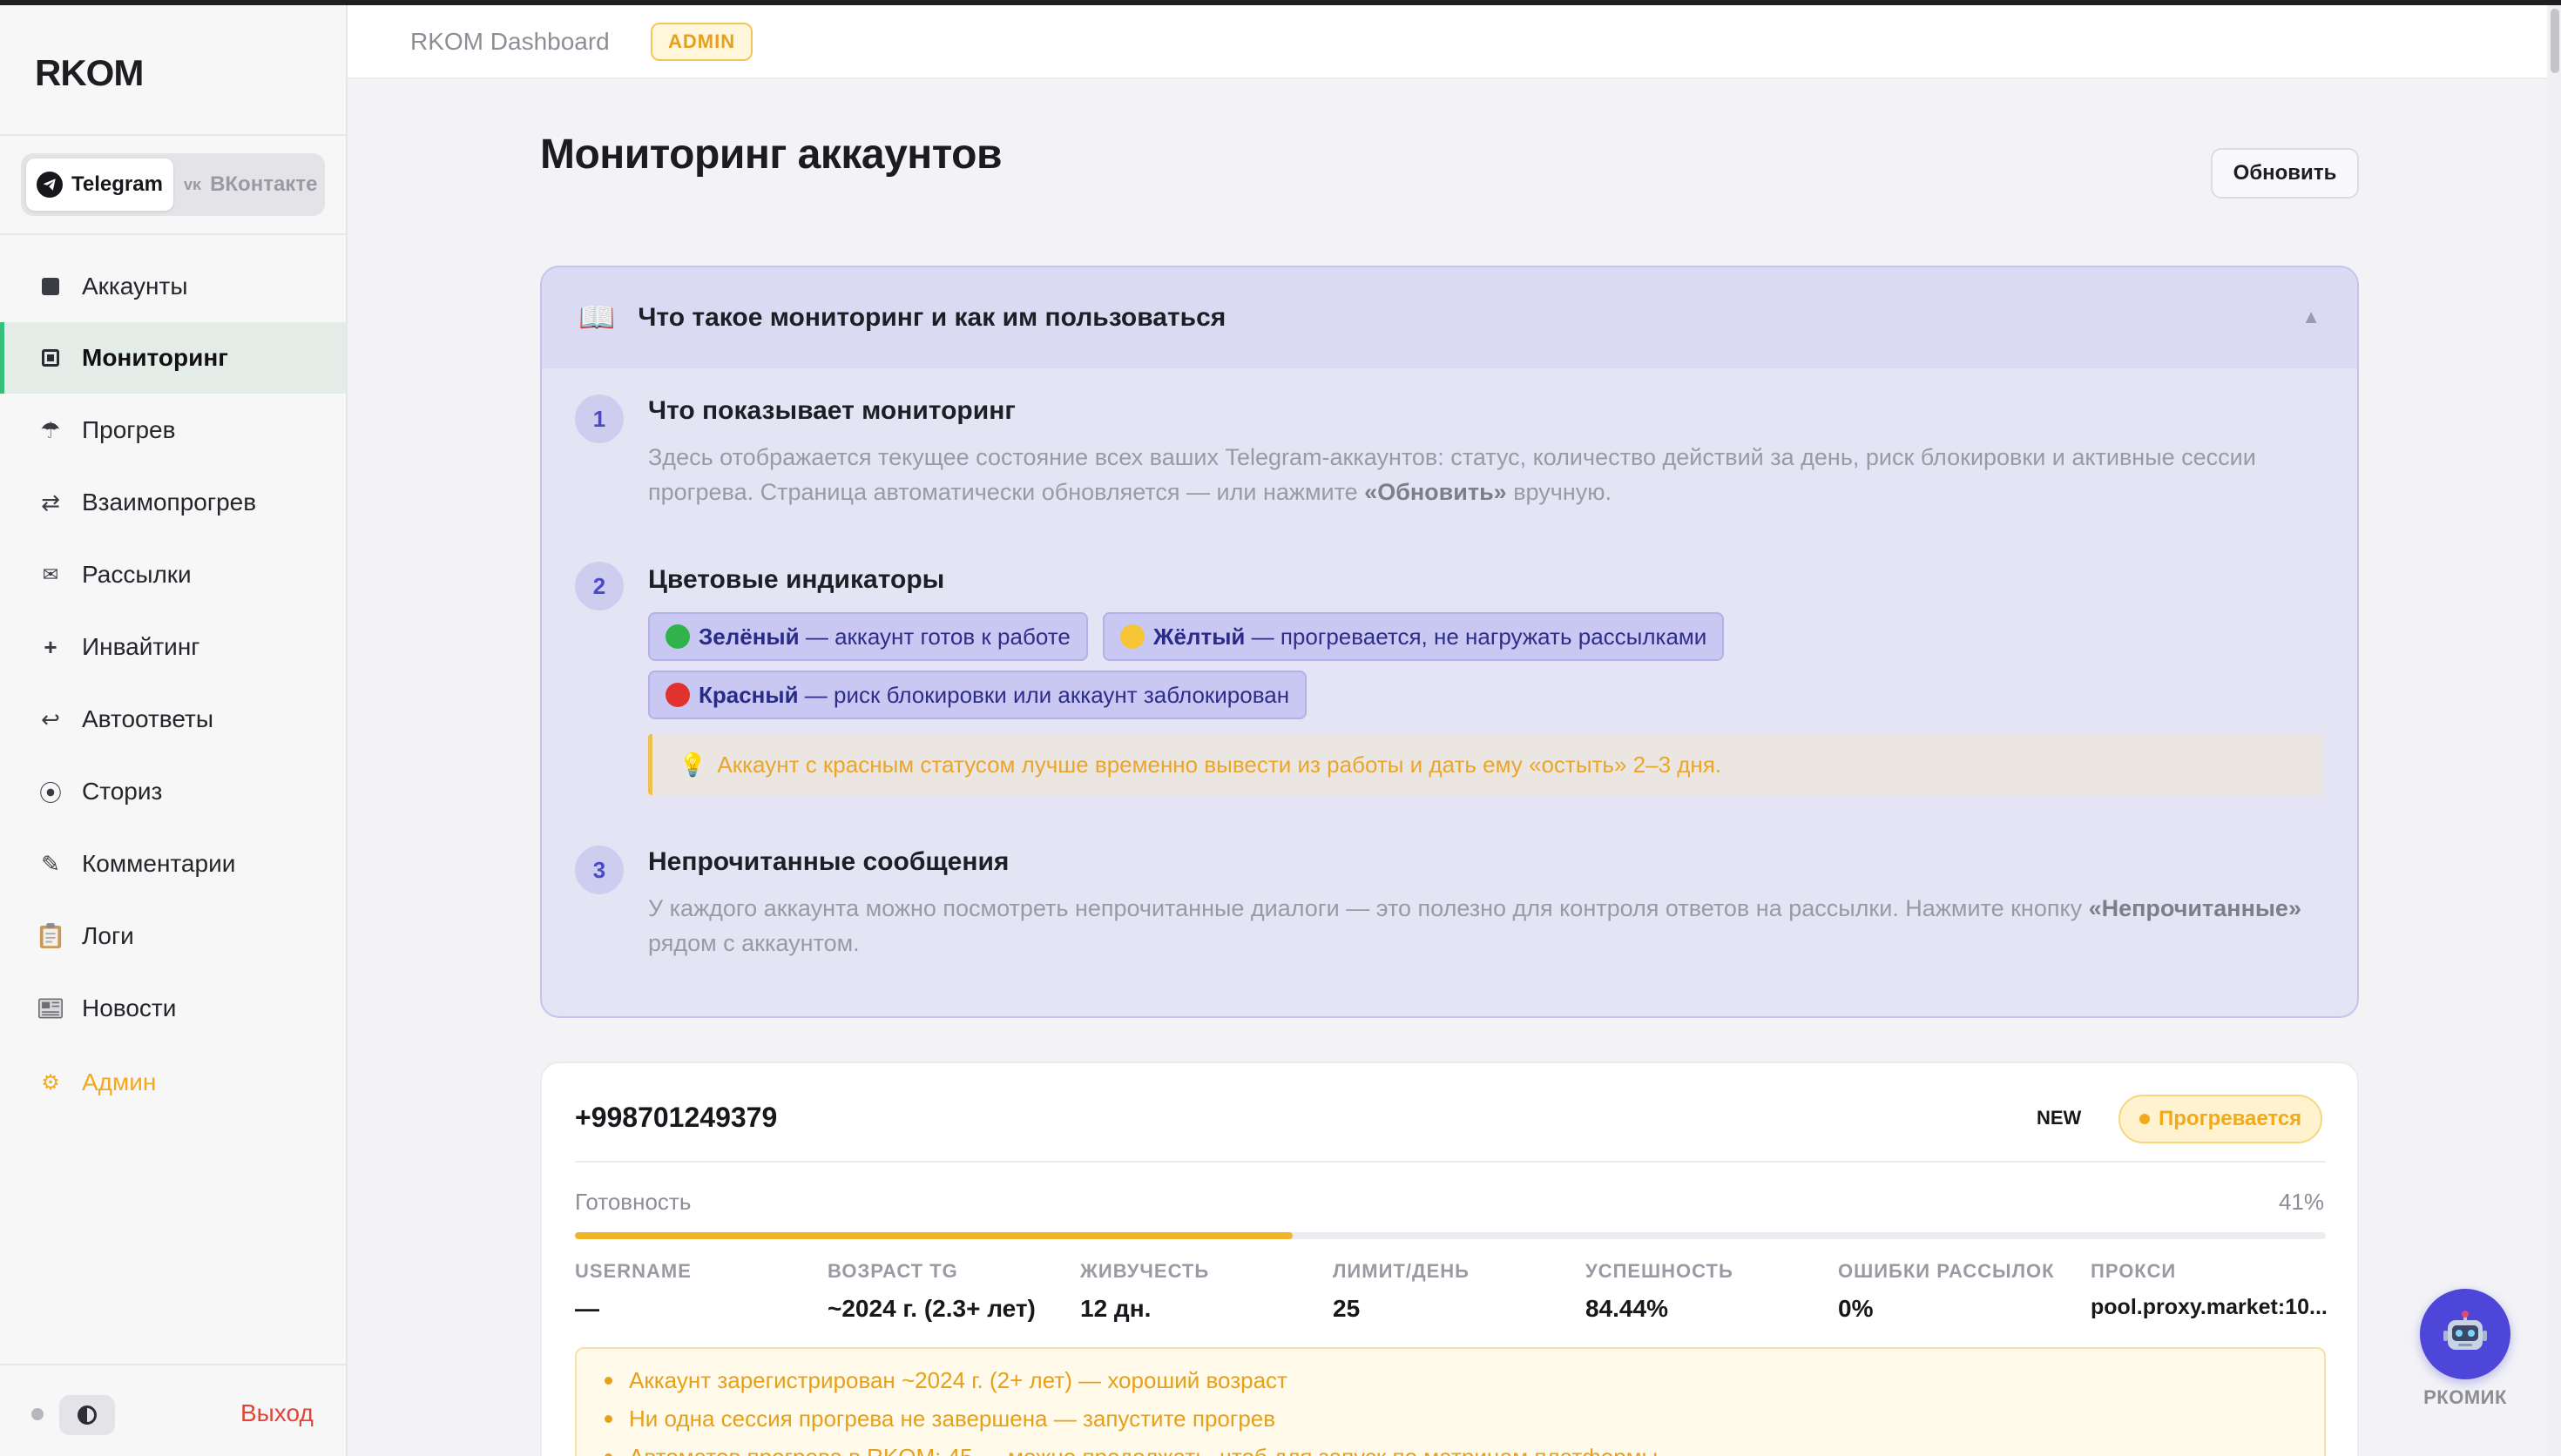 The image size is (2561, 1456). I want to click on sidebar-item-logs: Логи, so click(173, 936).